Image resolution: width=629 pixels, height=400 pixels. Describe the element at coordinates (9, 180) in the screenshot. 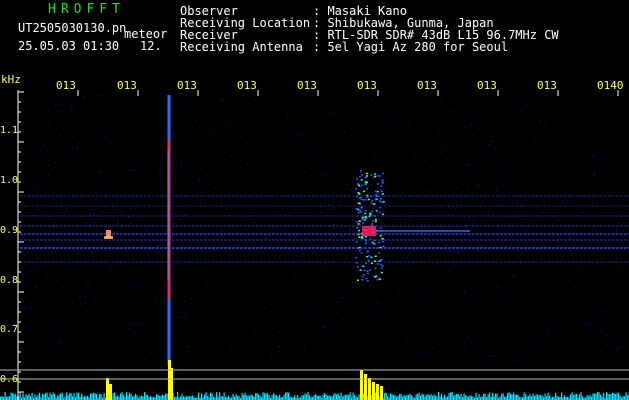

I see `y-tick-label: 1.0` at that location.